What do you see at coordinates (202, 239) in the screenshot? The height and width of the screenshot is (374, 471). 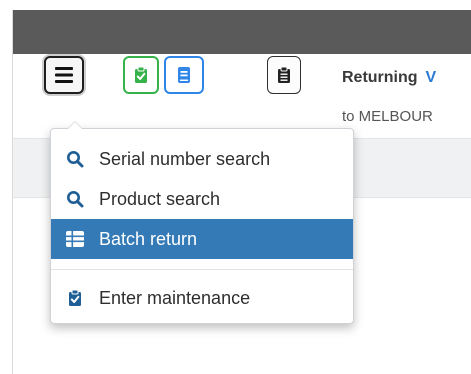 I see `menu-item-batch-return: Batch return` at bounding box center [202, 239].